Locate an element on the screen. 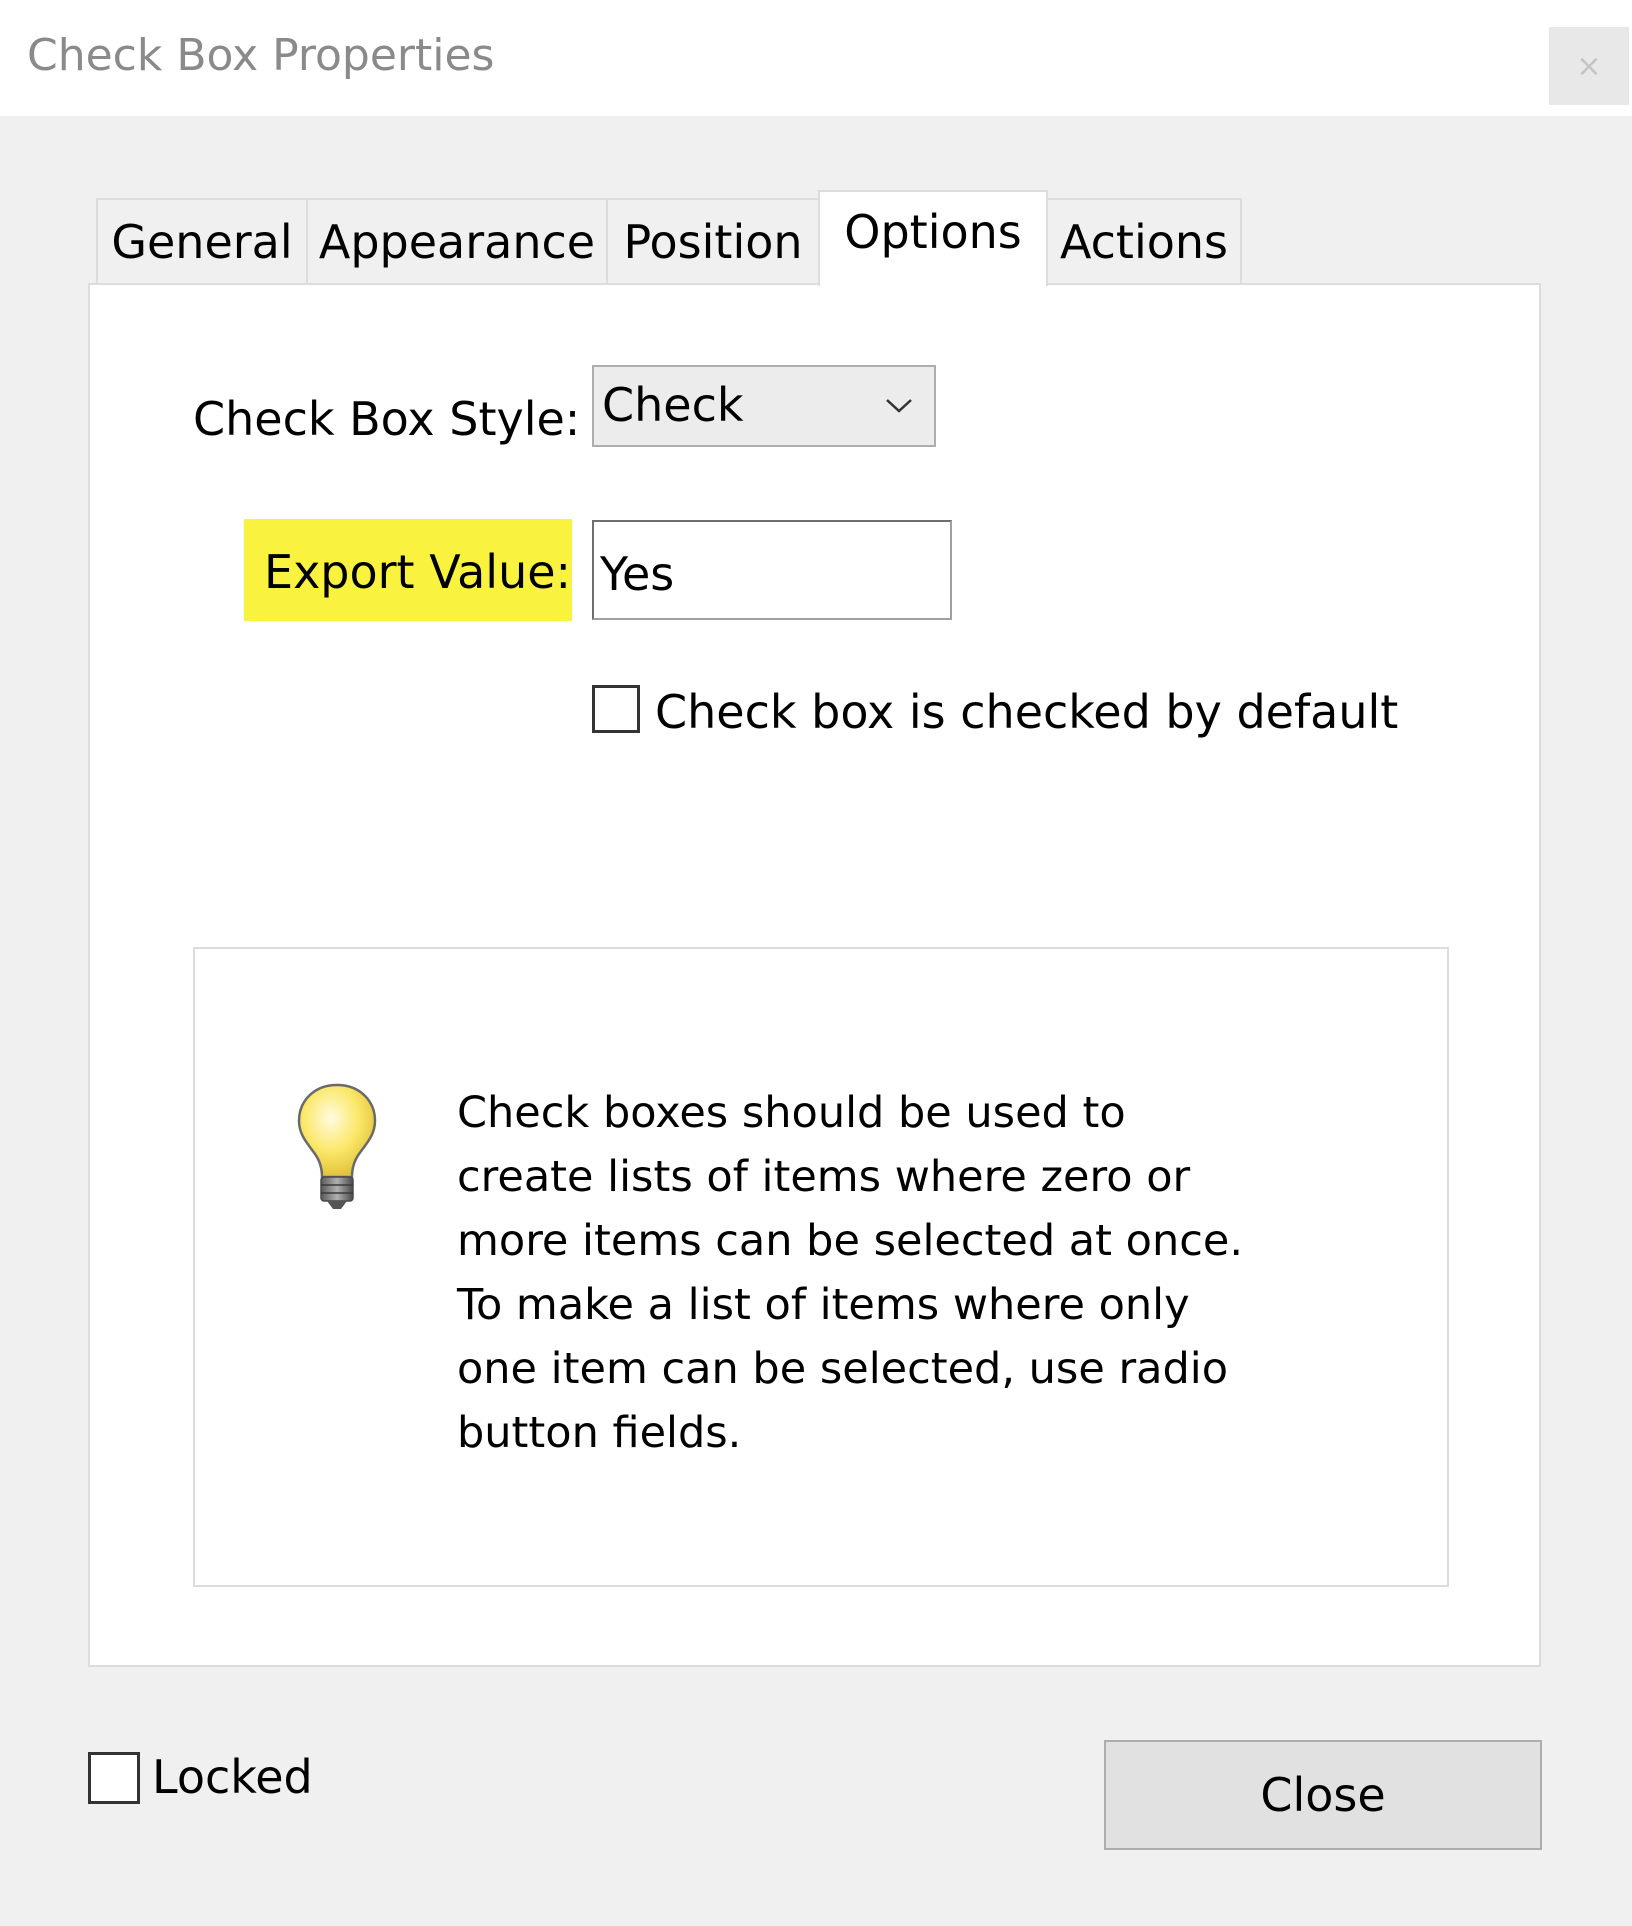 This screenshot has height=1926, width=1632. chevron-down-icon is located at coordinates (899, 406).